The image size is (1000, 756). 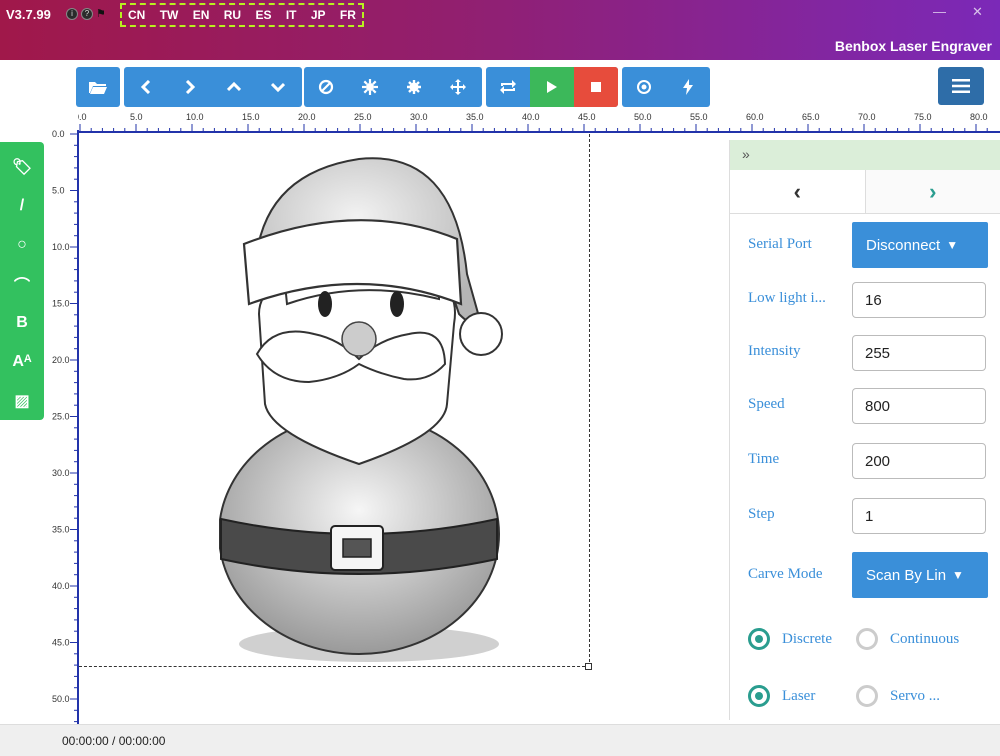 What do you see at coordinates (755, 117) in the screenshot?
I see `ruler-x-label: 60.0` at bounding box center [755, 117].